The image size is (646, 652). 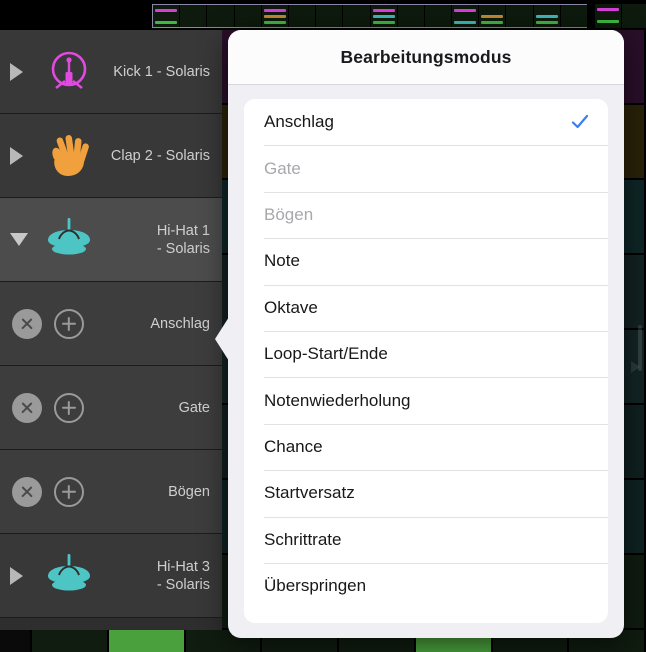 I want to click on list-item-label: Chance, so click(x=293, y=446).